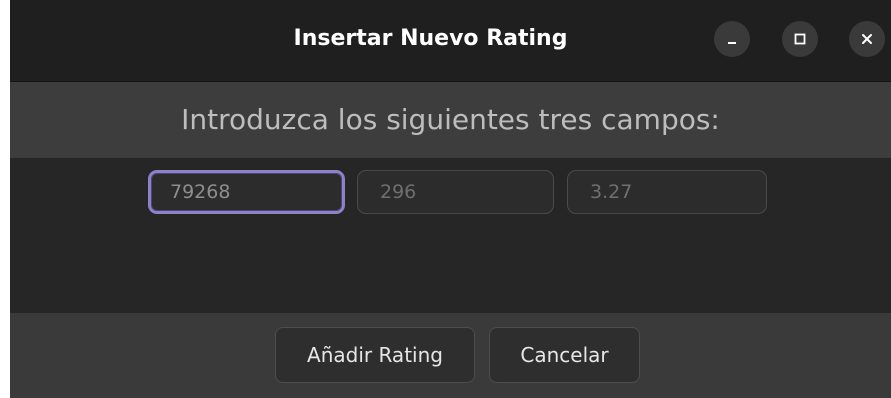 The width and height of the screenshot is (891, 398). I want to click on maximize-icon, so click(800, 39).